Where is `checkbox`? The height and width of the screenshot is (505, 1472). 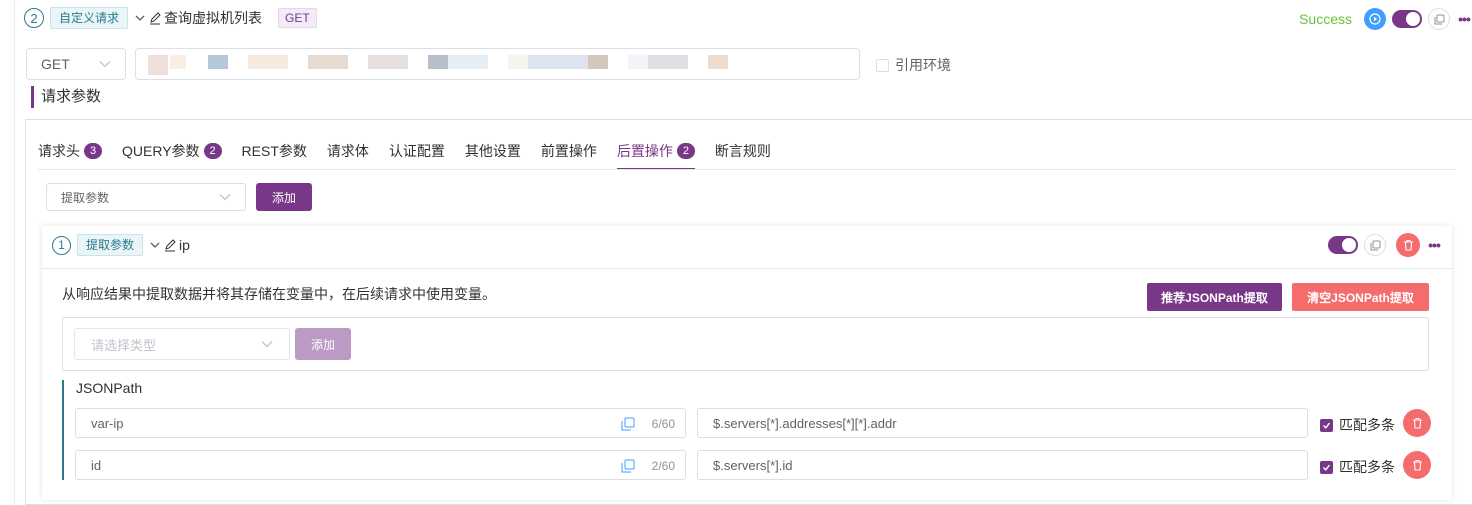
checkbox is located at coordinates (882, 65).